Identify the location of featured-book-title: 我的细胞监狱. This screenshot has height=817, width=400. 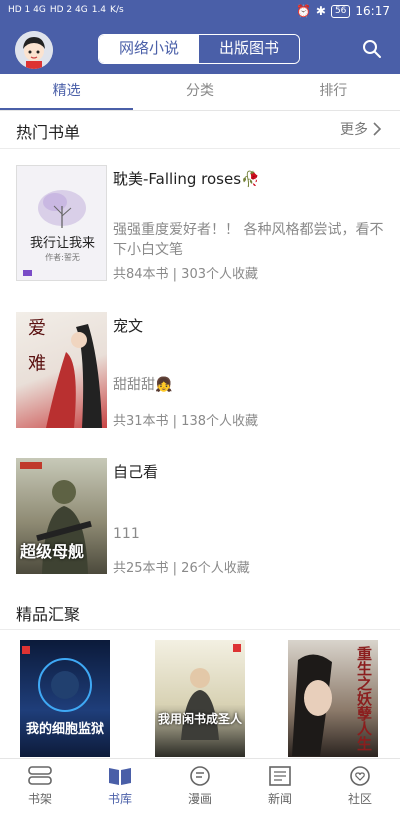
(64, 729).